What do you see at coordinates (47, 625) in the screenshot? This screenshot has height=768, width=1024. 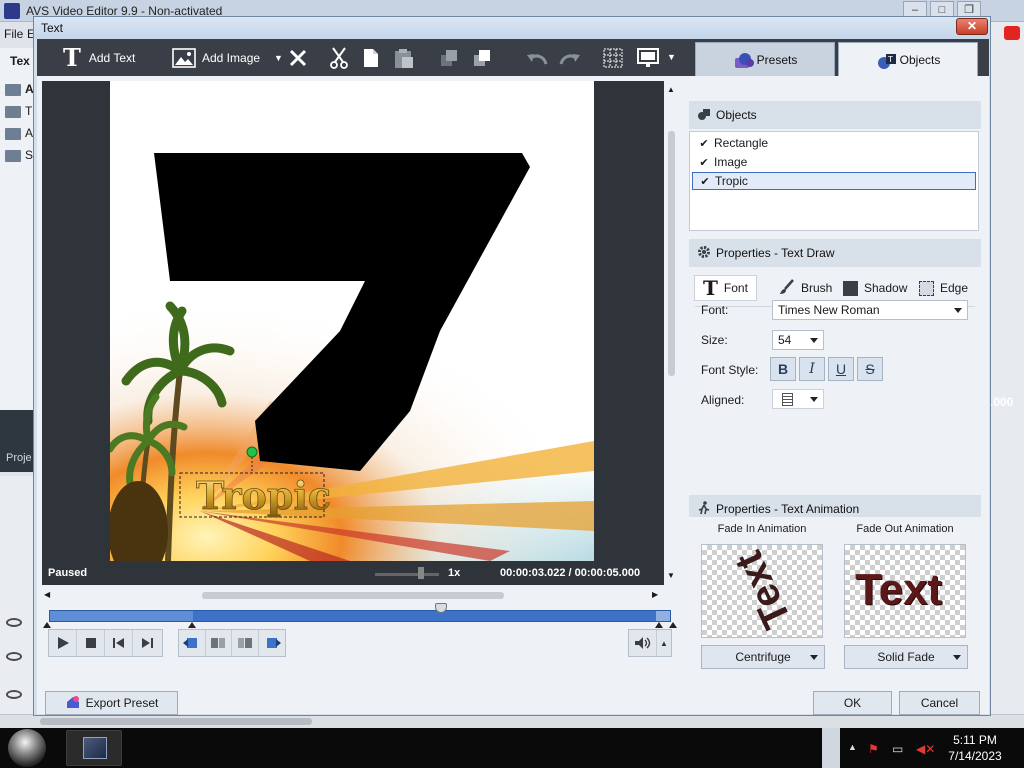 I see `timeline-start-marker` at bounding box center [47, 625].